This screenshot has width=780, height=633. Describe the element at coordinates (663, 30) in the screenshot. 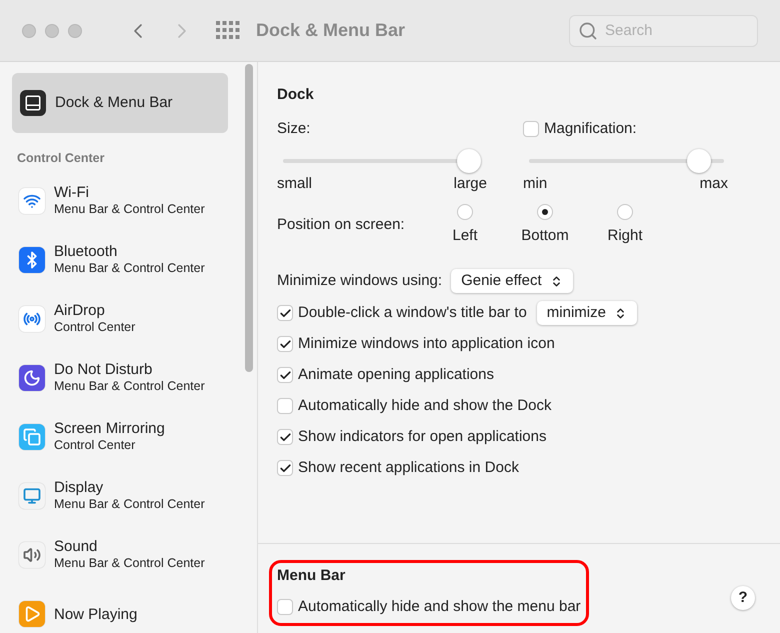

I see `search-field: Search` at that location.